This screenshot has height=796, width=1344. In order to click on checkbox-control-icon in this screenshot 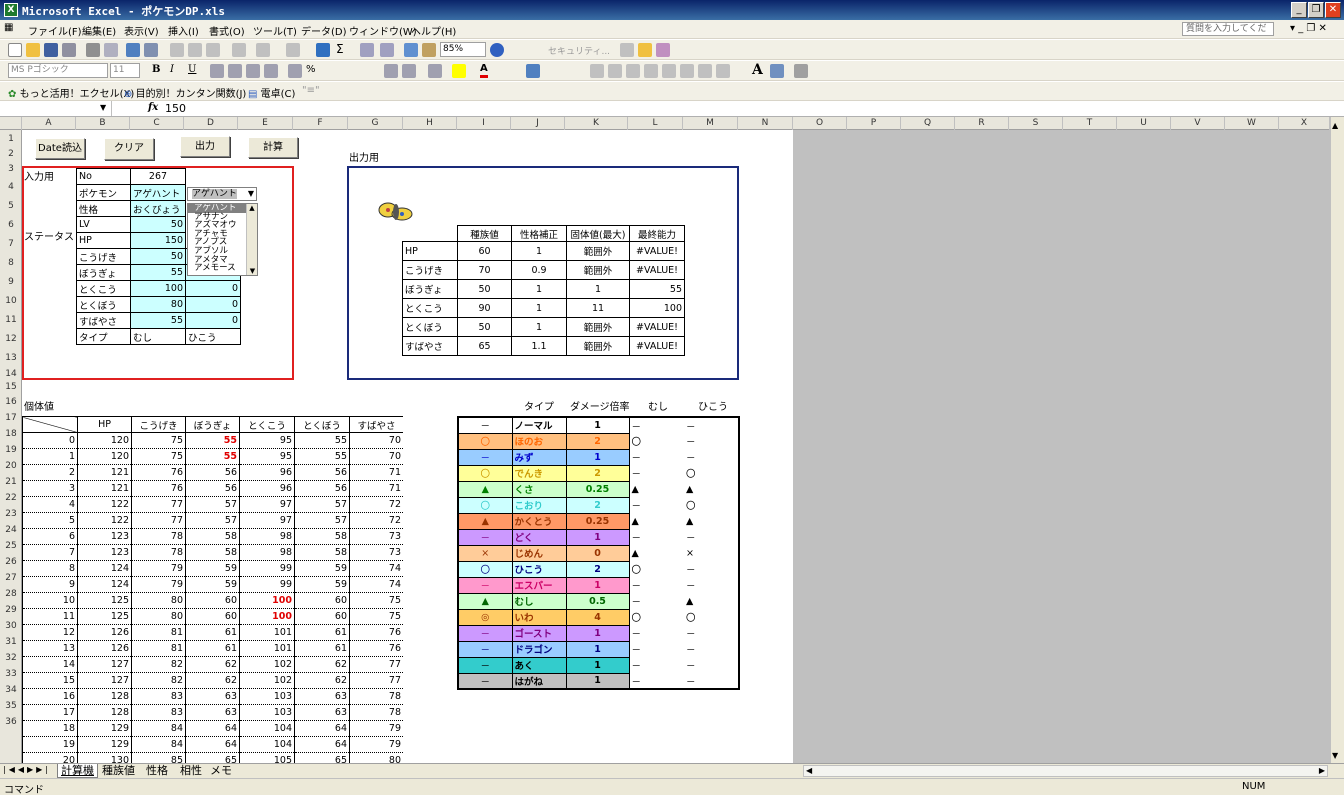, I will do `click(597, 71)`.